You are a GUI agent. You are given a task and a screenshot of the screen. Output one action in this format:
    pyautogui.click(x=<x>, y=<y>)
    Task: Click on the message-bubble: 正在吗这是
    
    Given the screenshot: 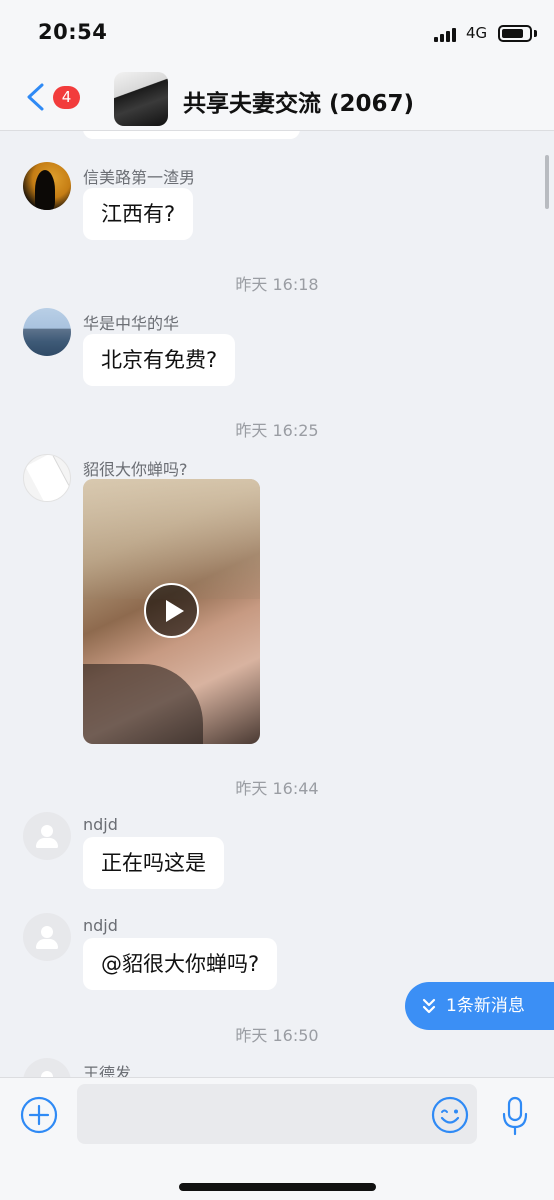 What is the action you would take?
    pyautogui.click(x=153, y=863)
    